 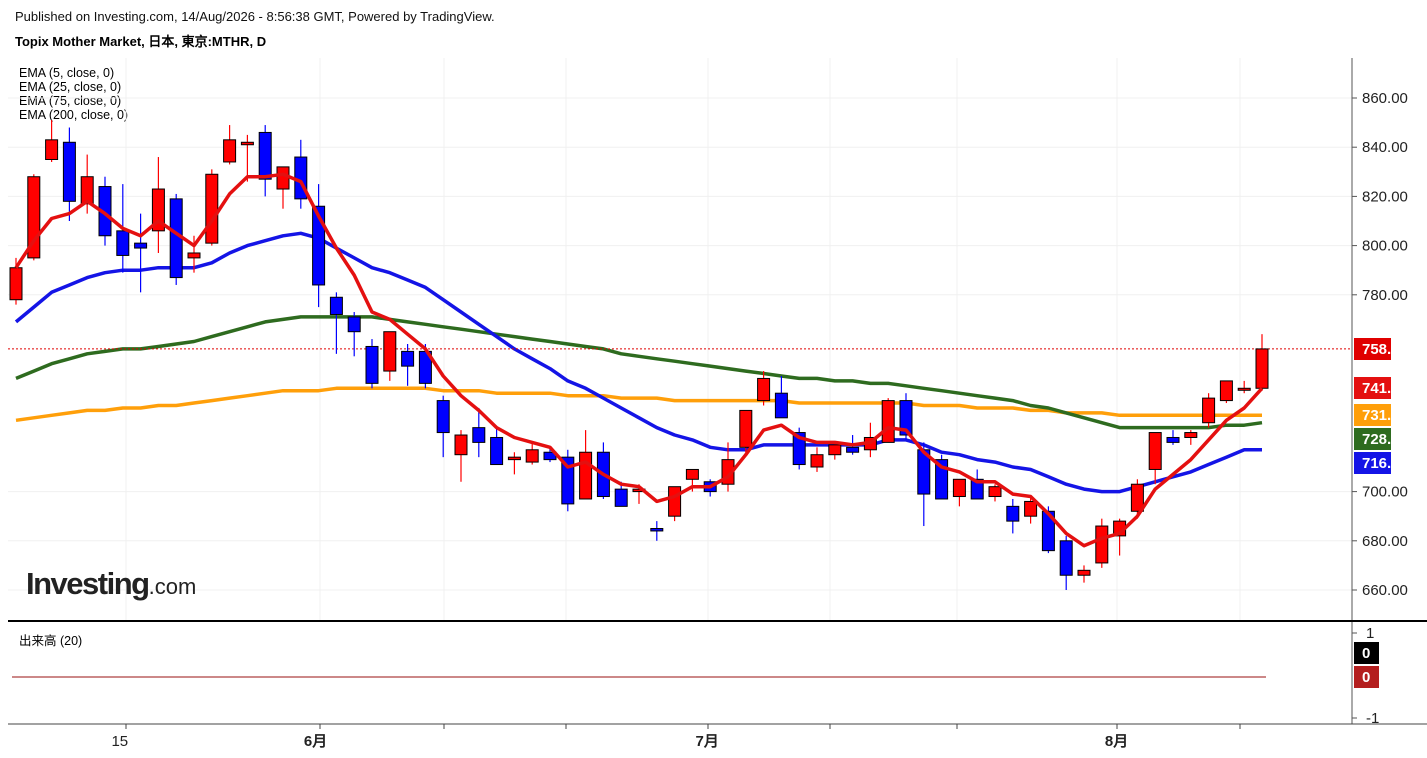 What do you see at coordinates (315, 741) in the screenshot?
I see `x-tick-label: 6月` at bounding box center [315, 741].